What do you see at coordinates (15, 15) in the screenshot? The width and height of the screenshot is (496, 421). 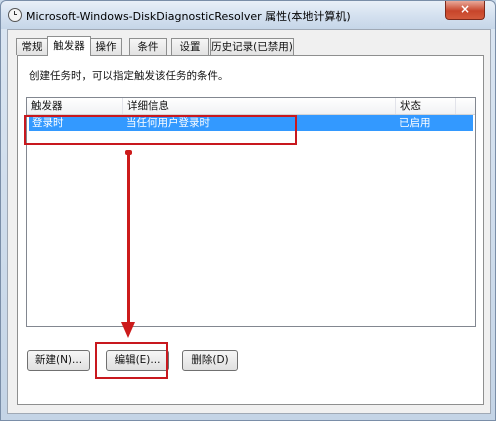 I see `clock-icon` at bounding box center [15, 15].